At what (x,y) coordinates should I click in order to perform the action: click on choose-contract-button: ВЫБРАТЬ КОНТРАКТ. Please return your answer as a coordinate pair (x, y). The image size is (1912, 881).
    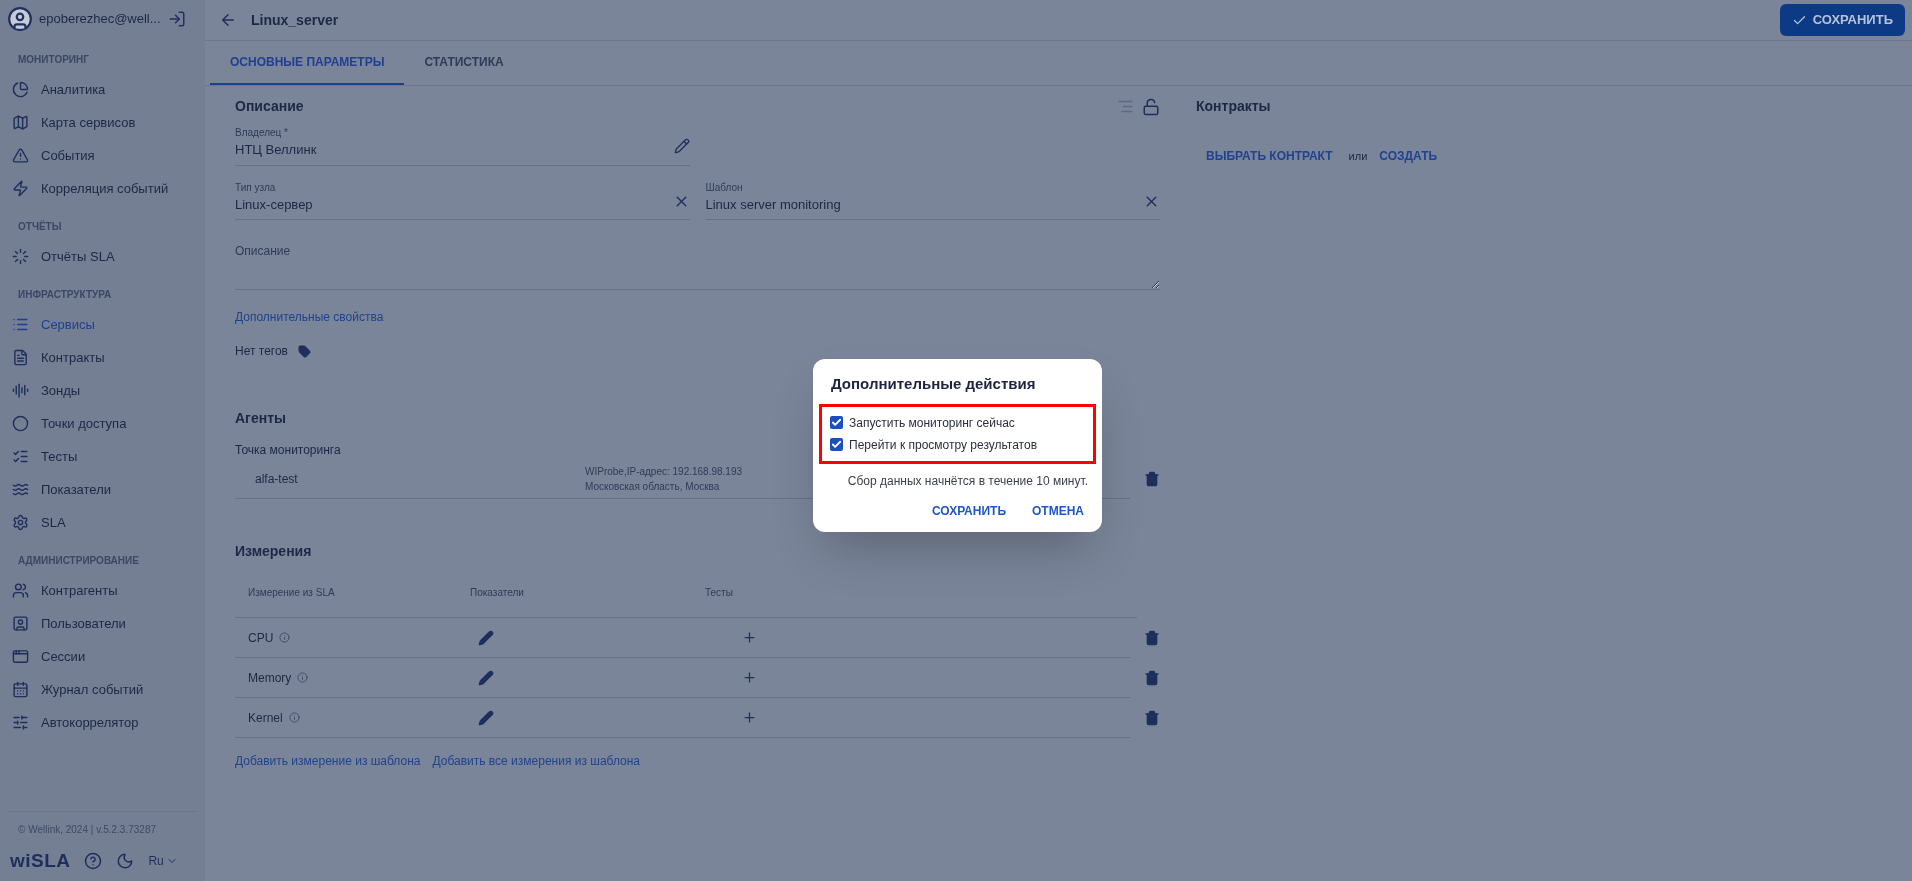
    Looking at the image, I should click on (1269, 156).